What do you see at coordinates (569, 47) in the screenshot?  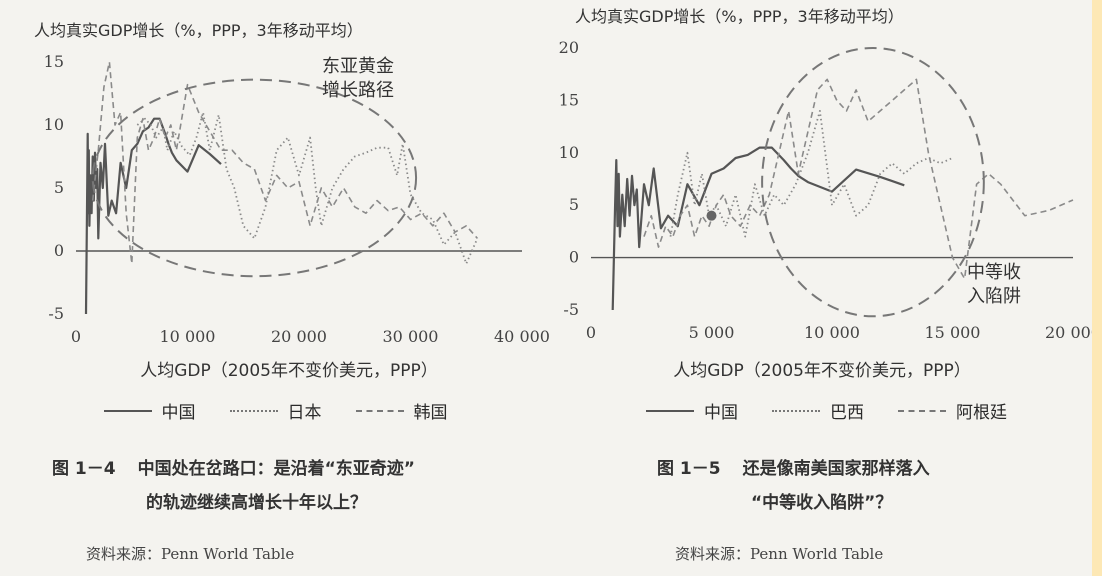 I see `y-tick-label: 20` at bounding box center [569, 47].